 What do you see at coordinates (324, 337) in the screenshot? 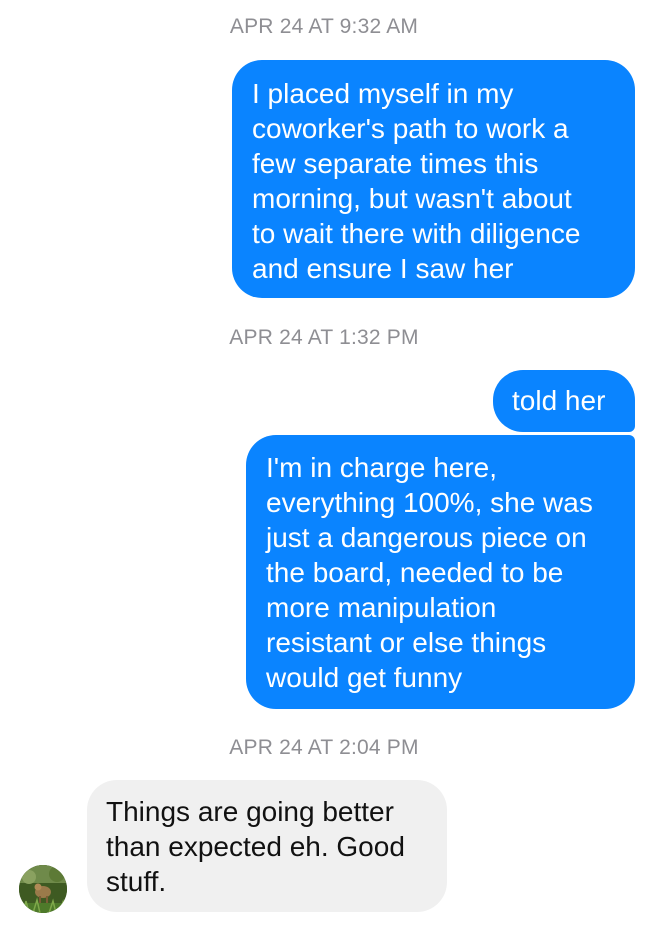
I see `timestamp: APR 24 AT 1:32 PM` at bounding box center [324, 337].